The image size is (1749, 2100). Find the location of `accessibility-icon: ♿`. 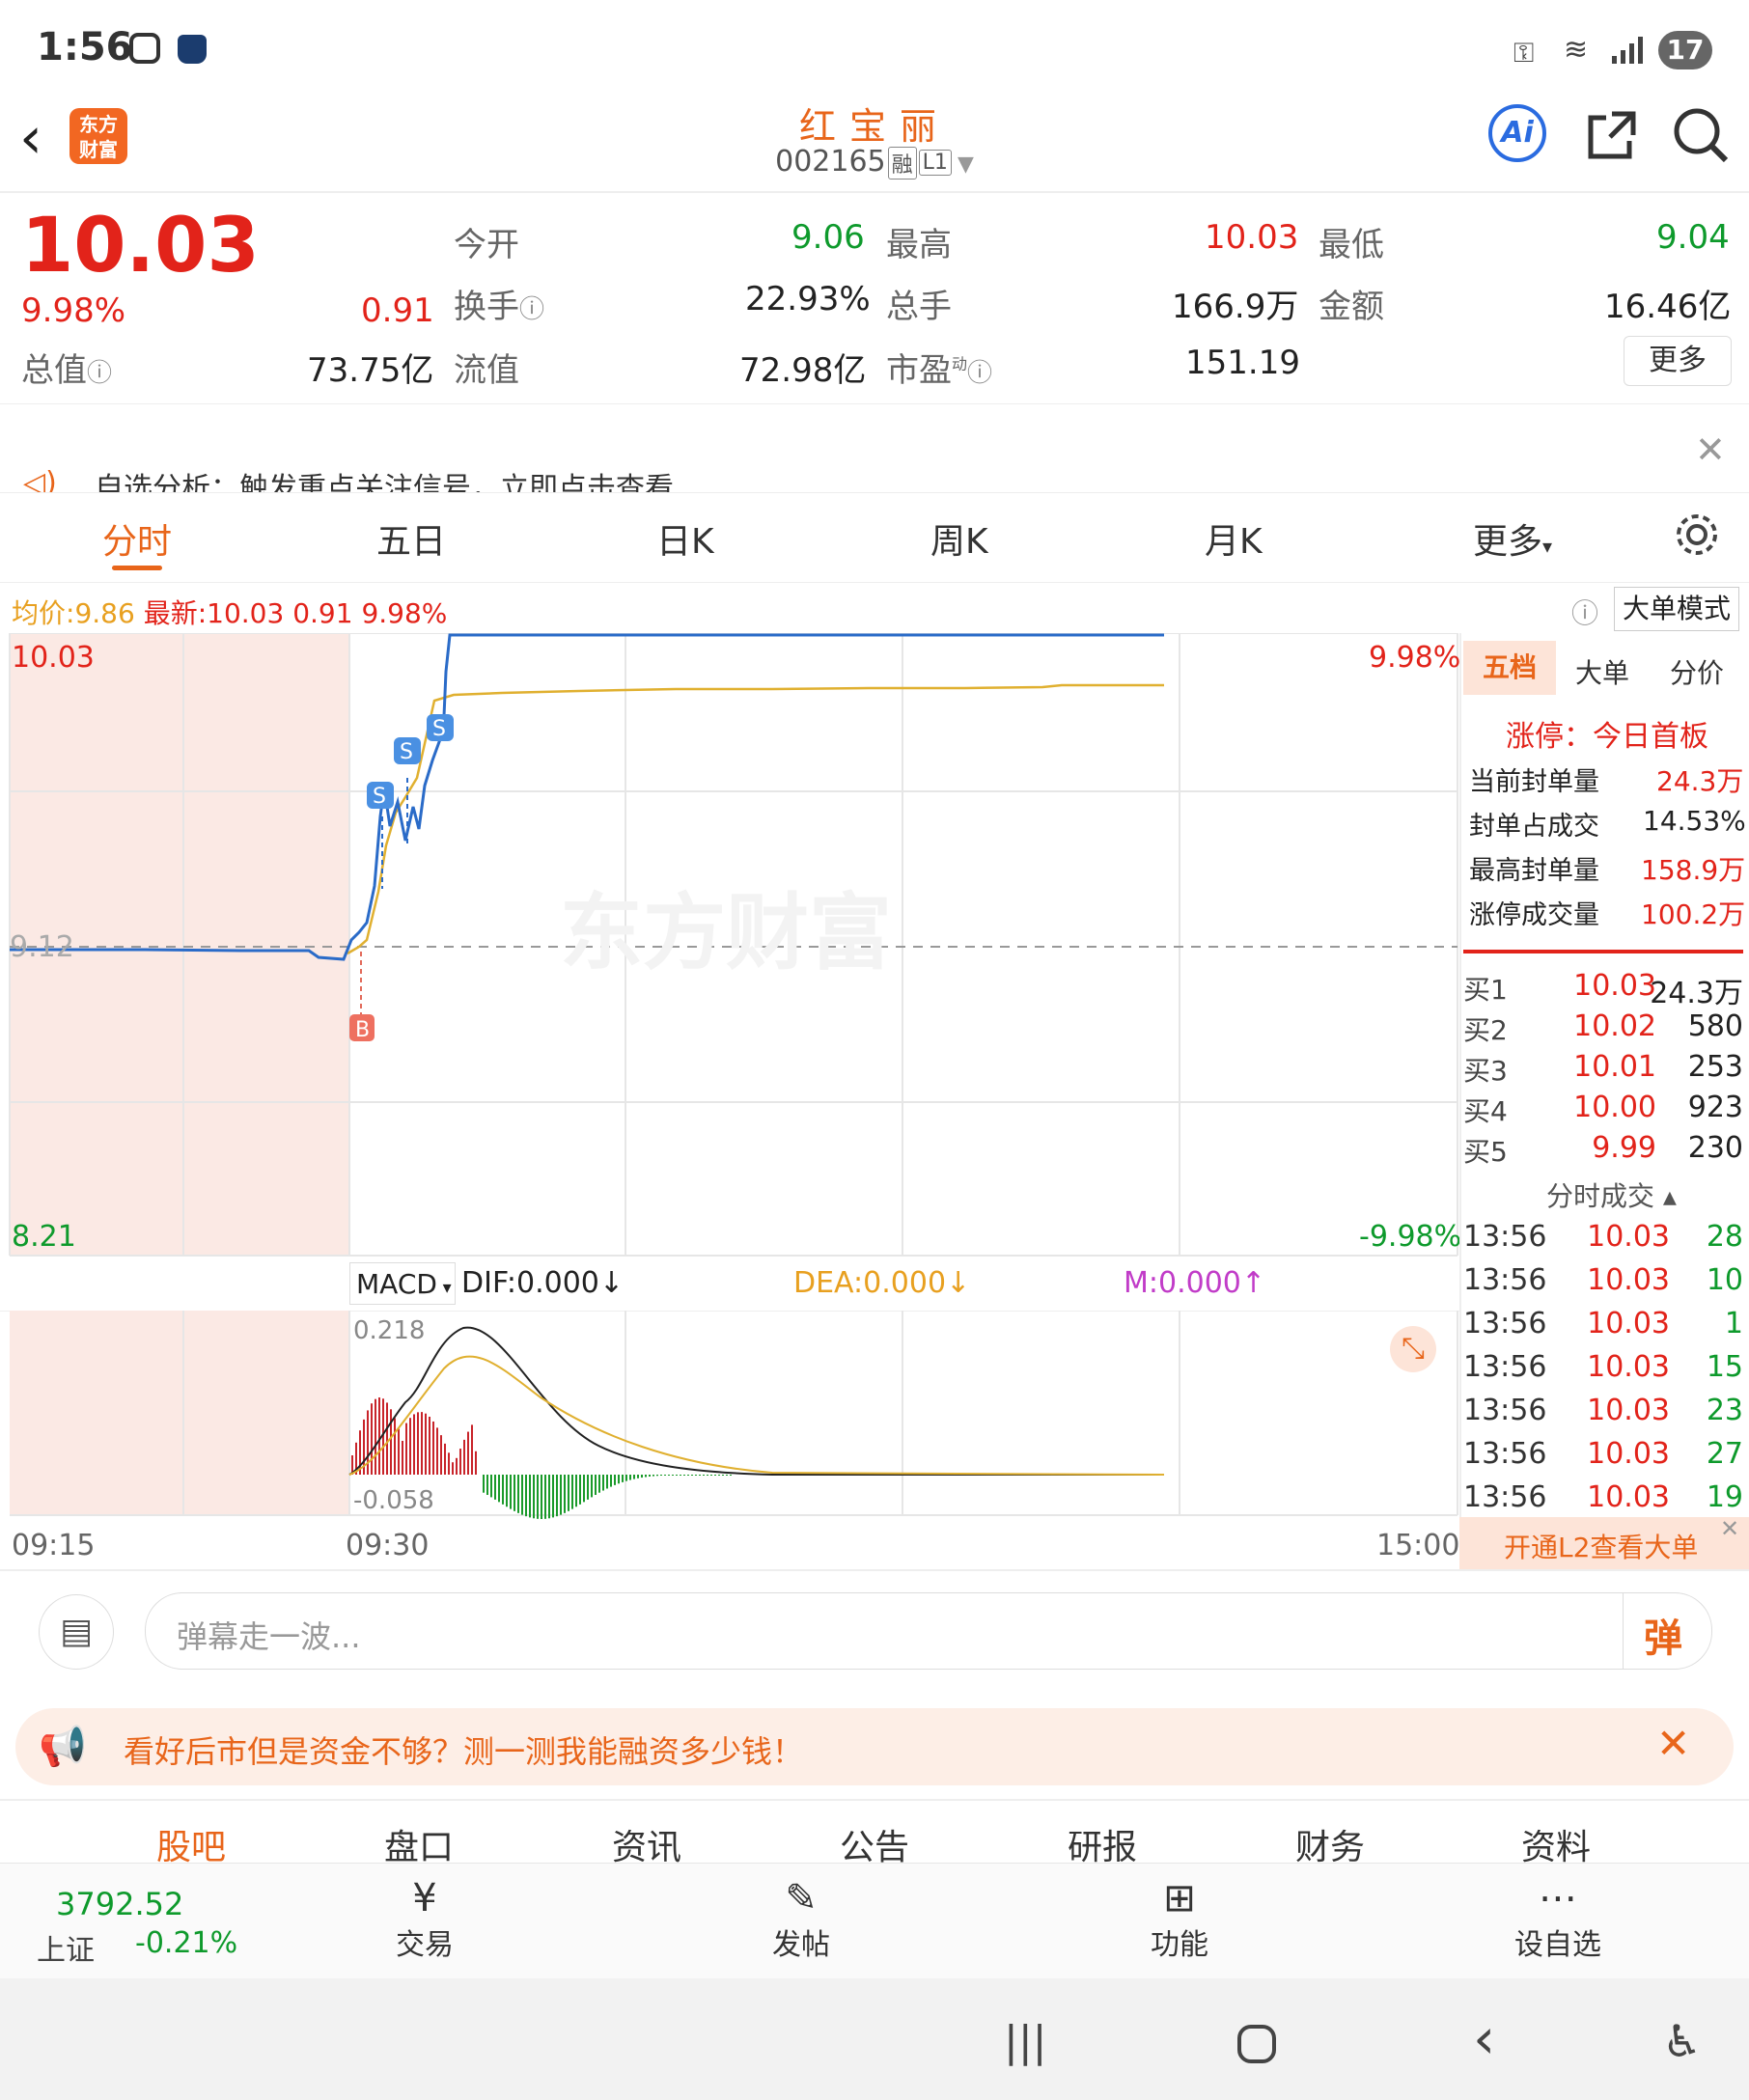

accessibility-icon: ♿ is located at coordinates (1682, 2041).